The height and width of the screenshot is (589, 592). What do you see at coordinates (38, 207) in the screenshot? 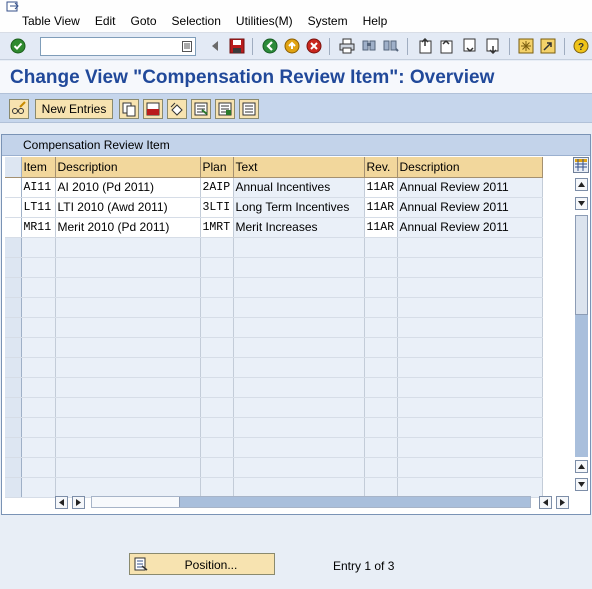
I see `item-cell: LT11` at bounding box center [38, 207].